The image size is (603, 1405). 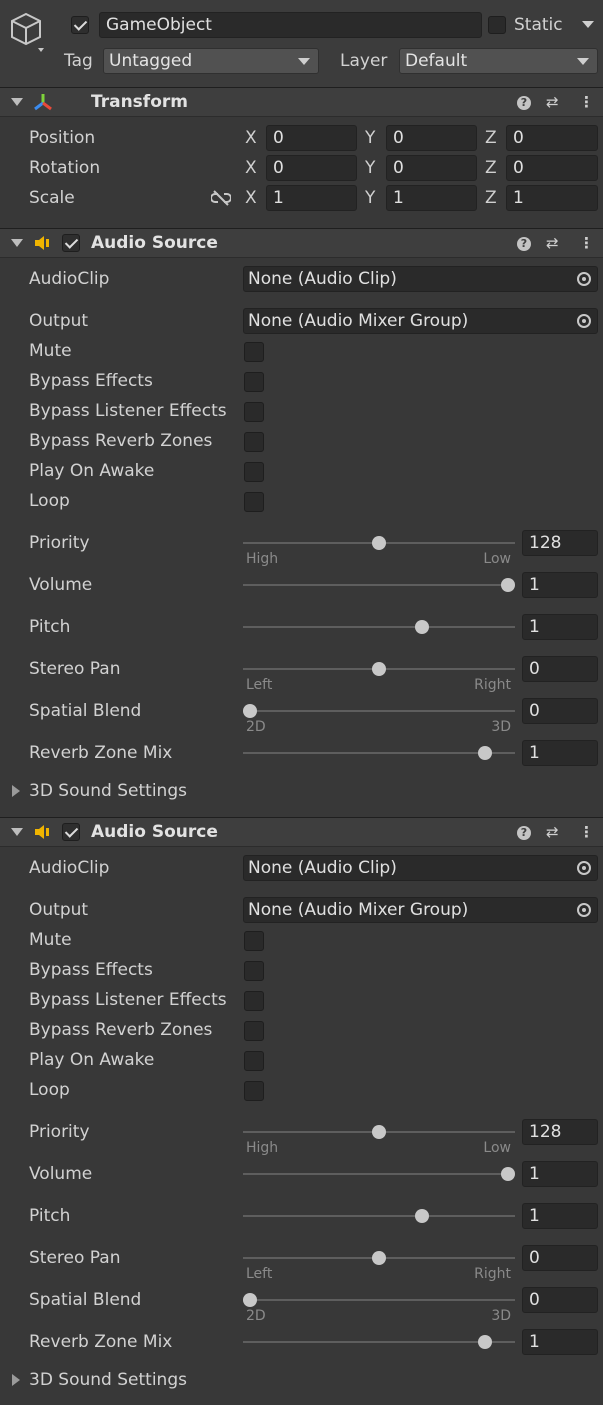 I want to click on gameobject-cube-icon, so click(x=27, y=34).